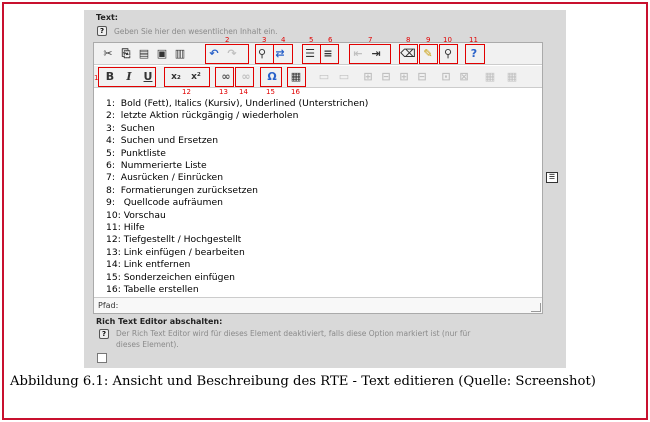 The width and height of the screenshot is (650, 422). Describe the element at coordinates (464, 77) in the screenshot. I see `merge-cells-icon: ⊠` at that location.